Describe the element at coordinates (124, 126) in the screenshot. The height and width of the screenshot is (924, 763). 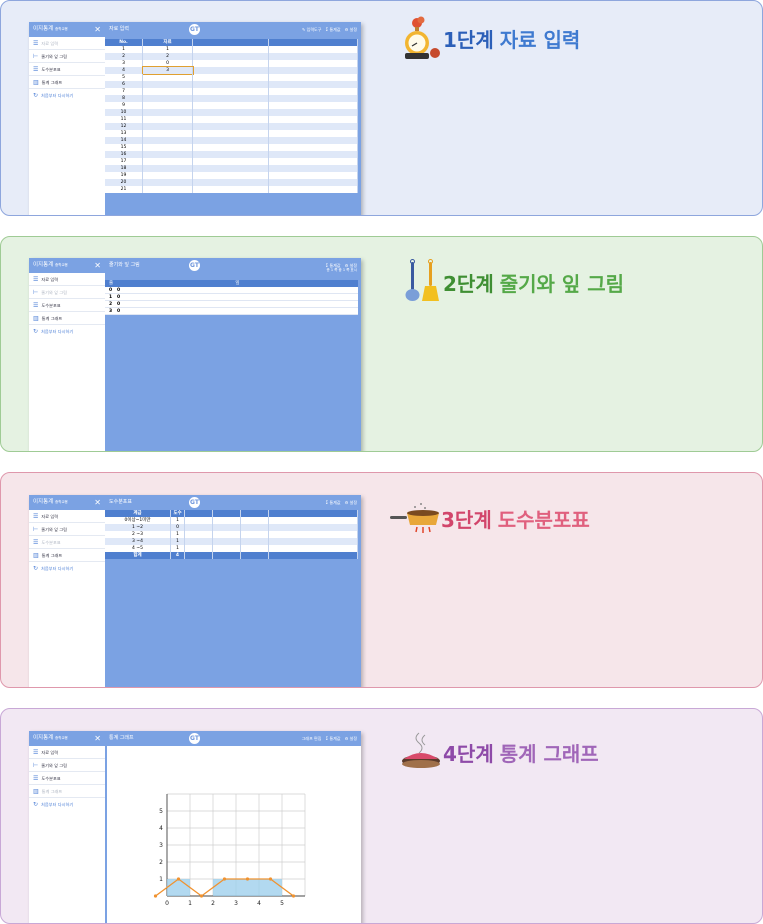
I see `table-cell: 12` at that location.